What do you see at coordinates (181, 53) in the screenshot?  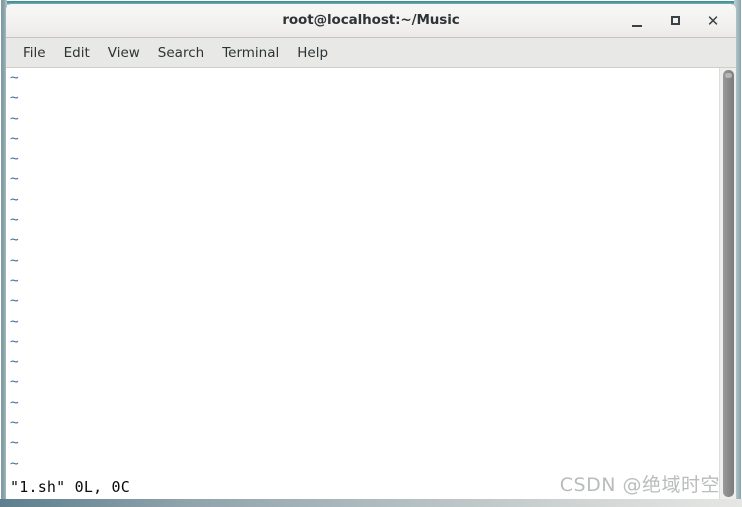 I see `menu-item-search: Search` at bounding box center [181, 53].